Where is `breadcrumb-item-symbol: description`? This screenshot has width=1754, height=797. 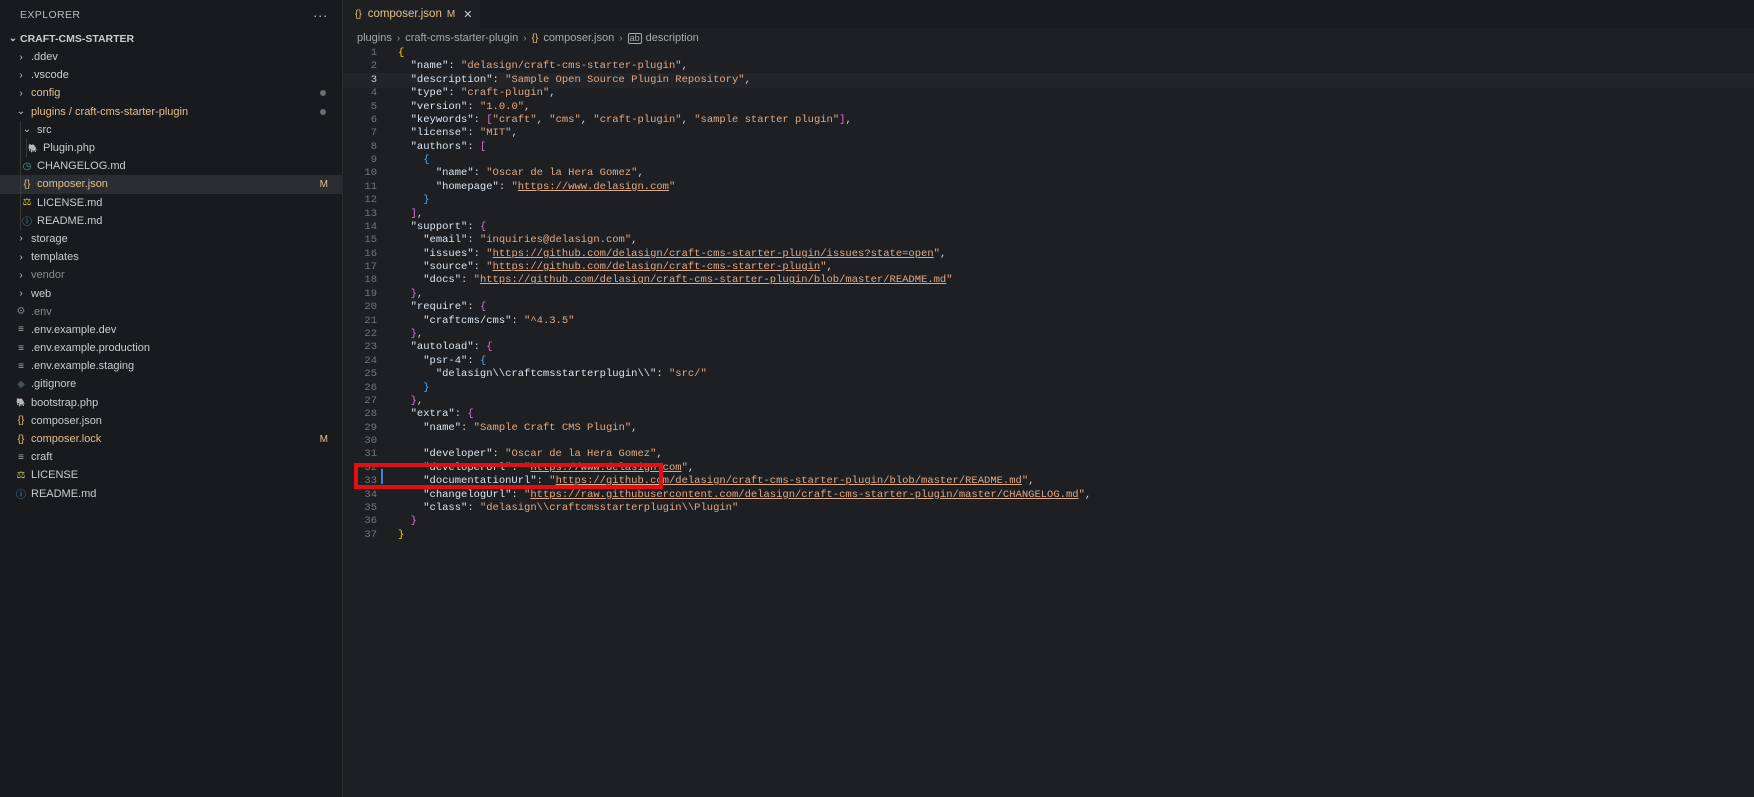
breadcrumb-item-symbol: description is located at coordinates (672, 38).